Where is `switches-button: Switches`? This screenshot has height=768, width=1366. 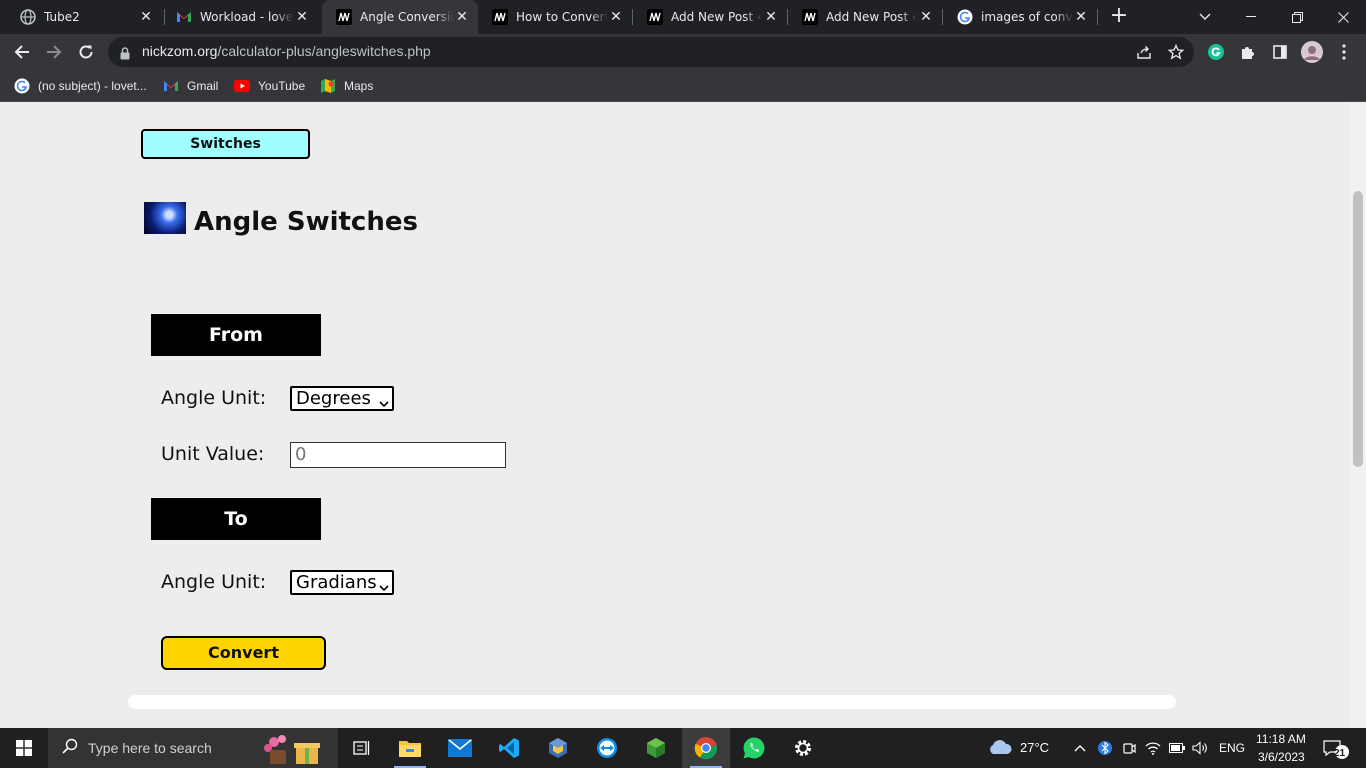
switches-button: Switches is located at coordinates (225, 144).